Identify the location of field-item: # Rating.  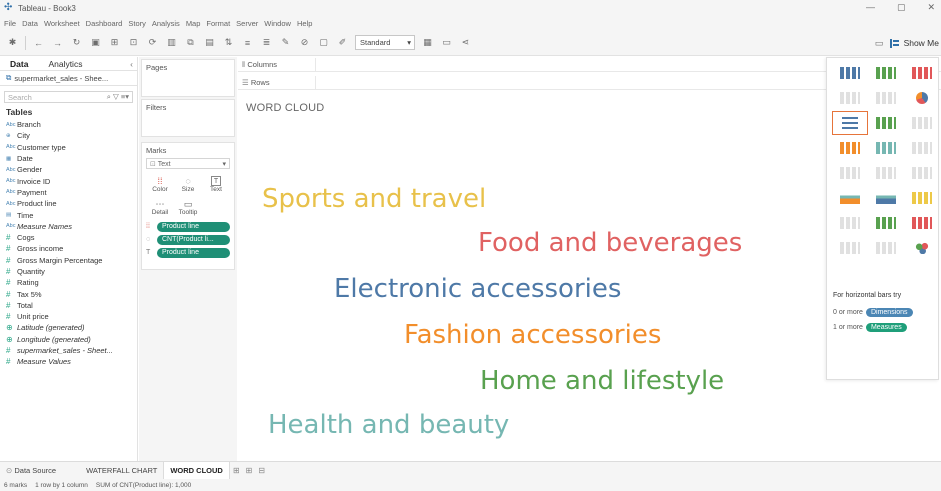
(68, 282).